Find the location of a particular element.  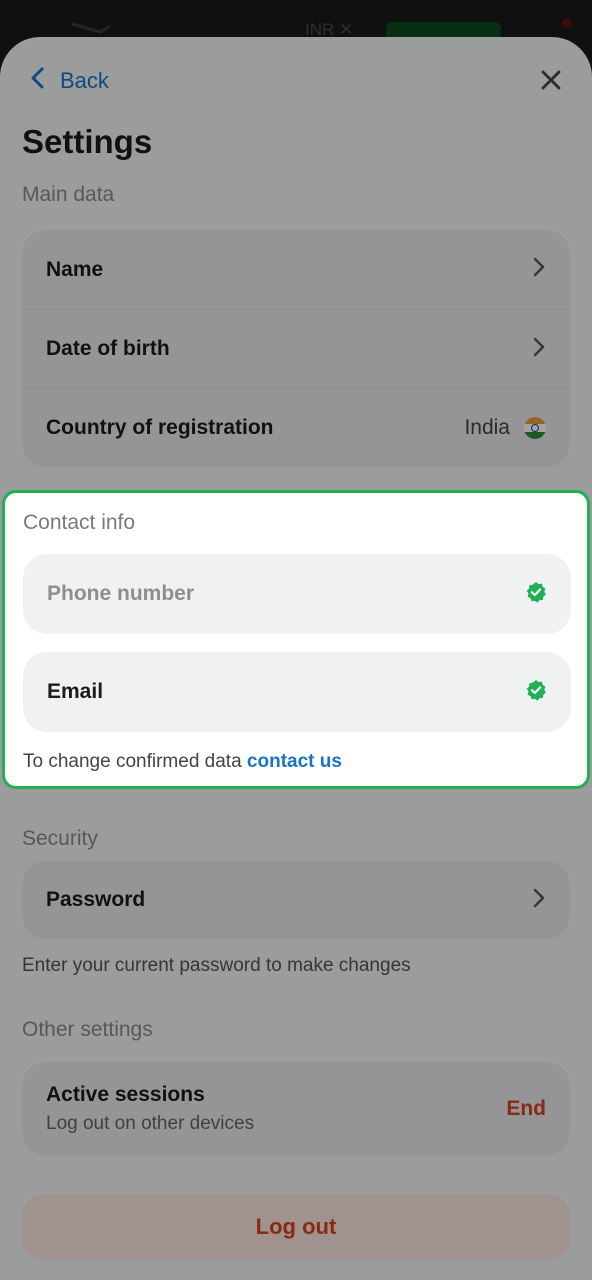

section-label-security: Security is located at coordinates (60, 838).